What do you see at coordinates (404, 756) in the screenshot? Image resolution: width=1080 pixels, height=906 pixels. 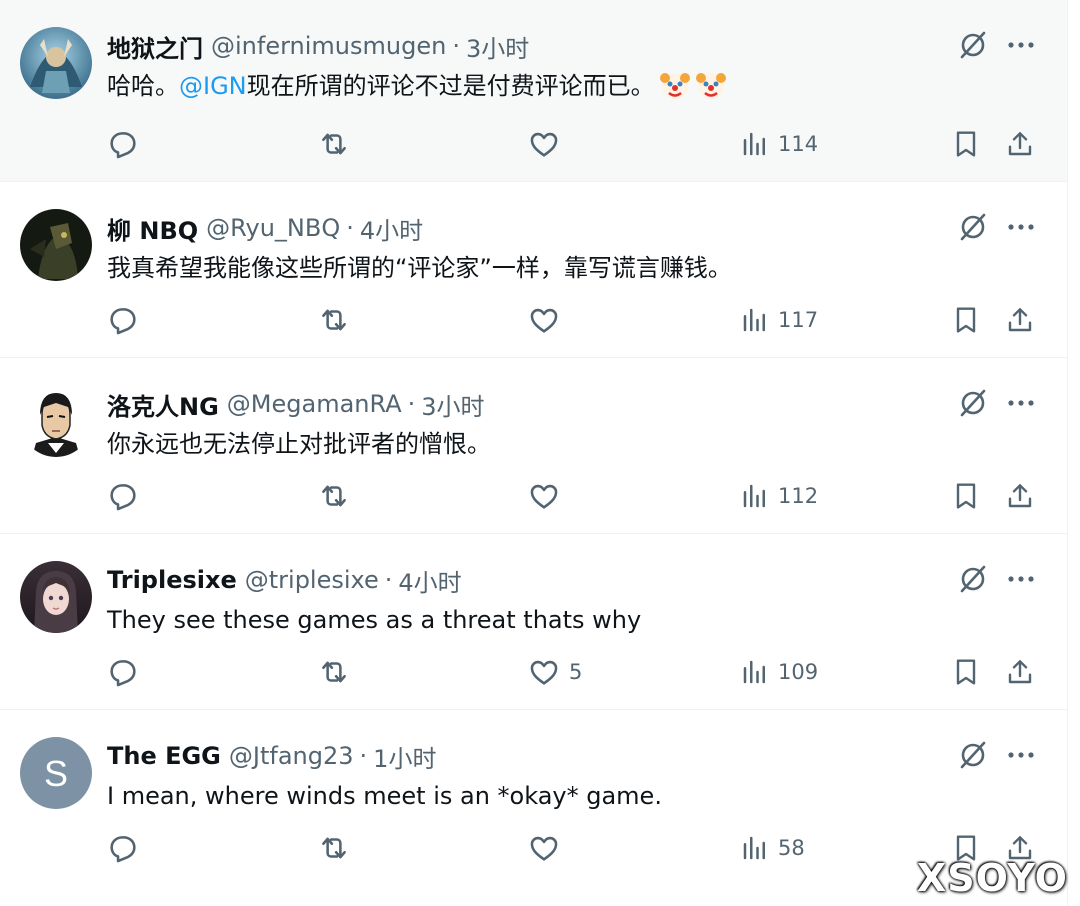 I see `timestamp: 1小时` at bounding box center [404, 756].